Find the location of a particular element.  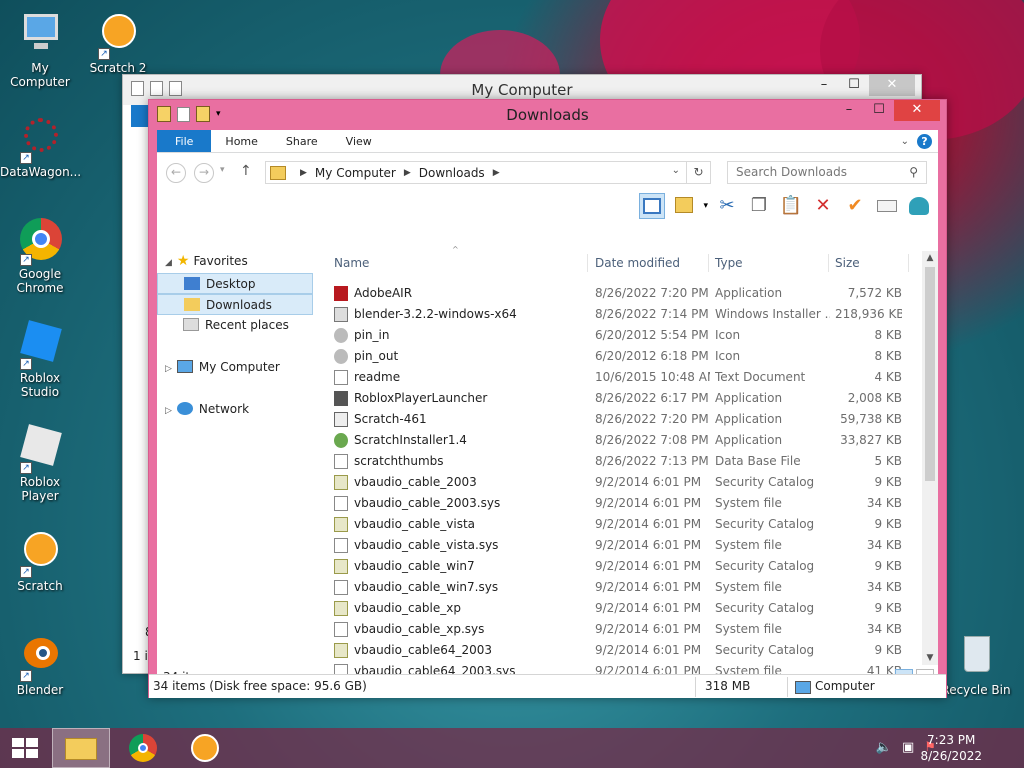

options-dropdown-icon: ▾ is located at coordinates (705, 206).